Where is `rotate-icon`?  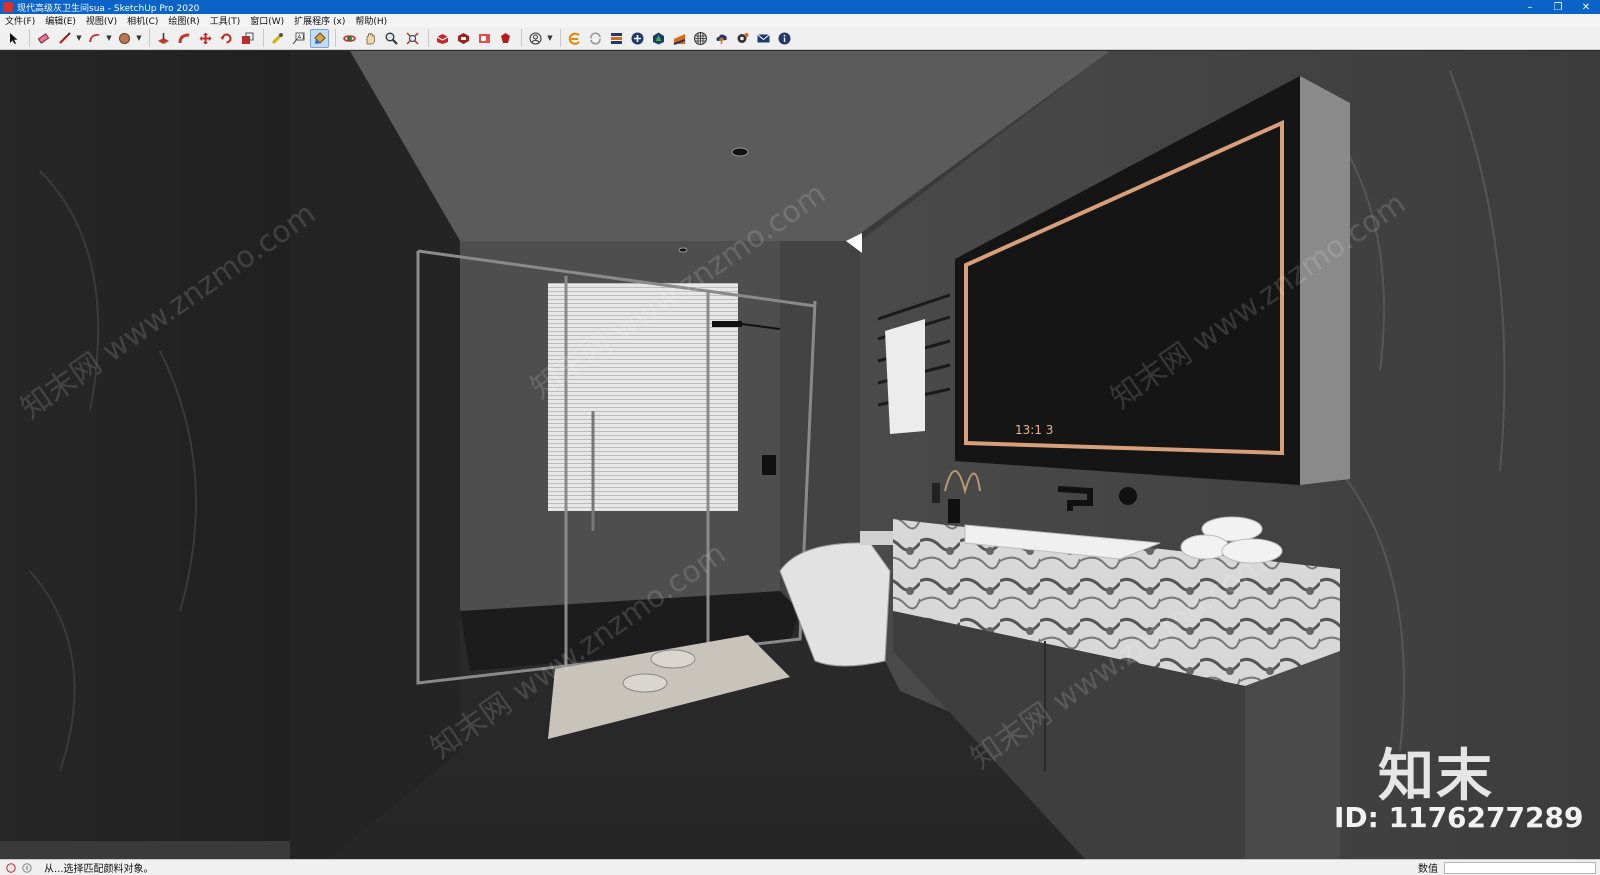
rotate-icon is located at coordinates (226, 38).